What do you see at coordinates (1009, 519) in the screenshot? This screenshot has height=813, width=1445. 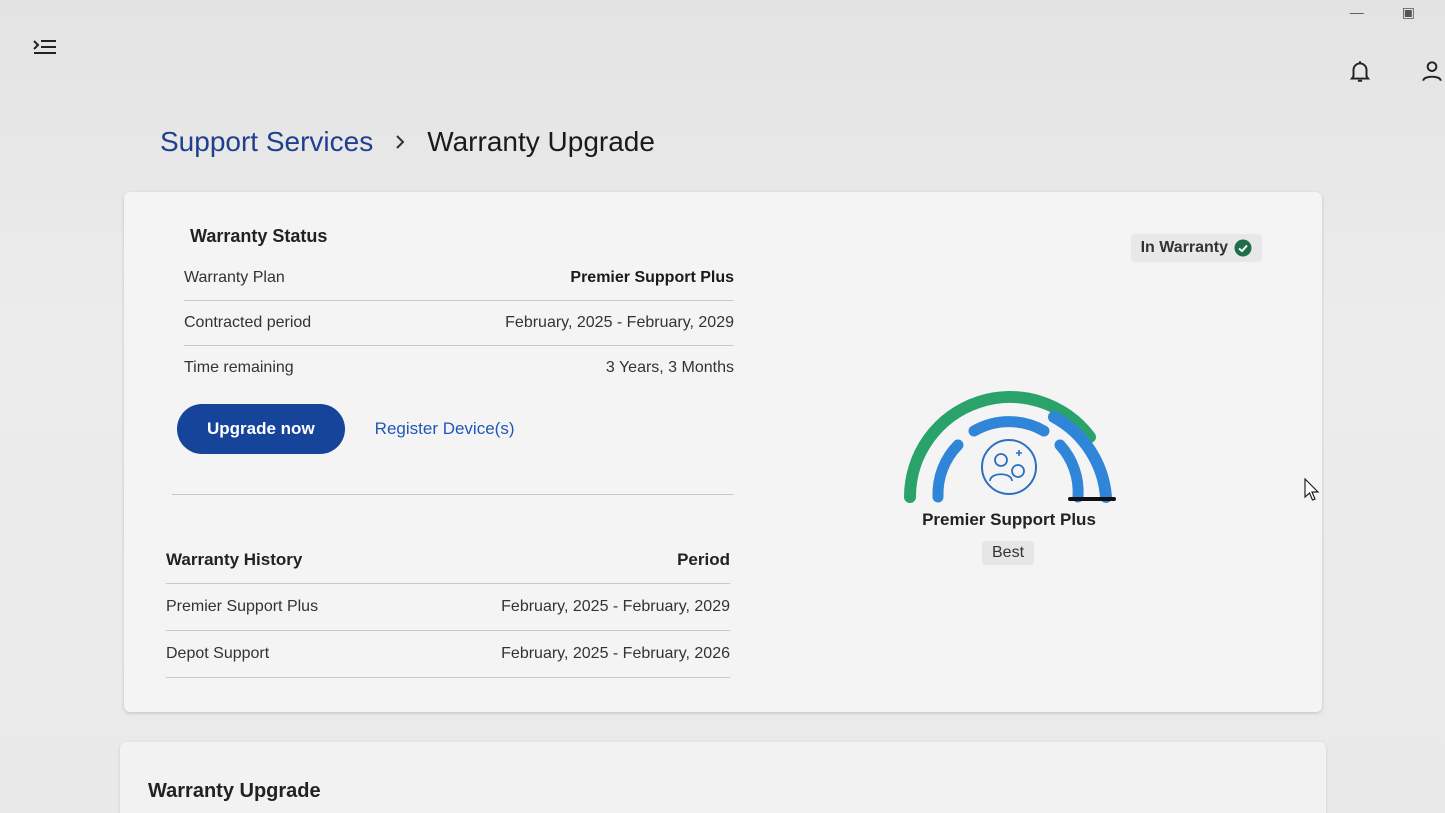 I see `gauge-plan-name: Premier Support Plus` at bounding box center [1009, 519].